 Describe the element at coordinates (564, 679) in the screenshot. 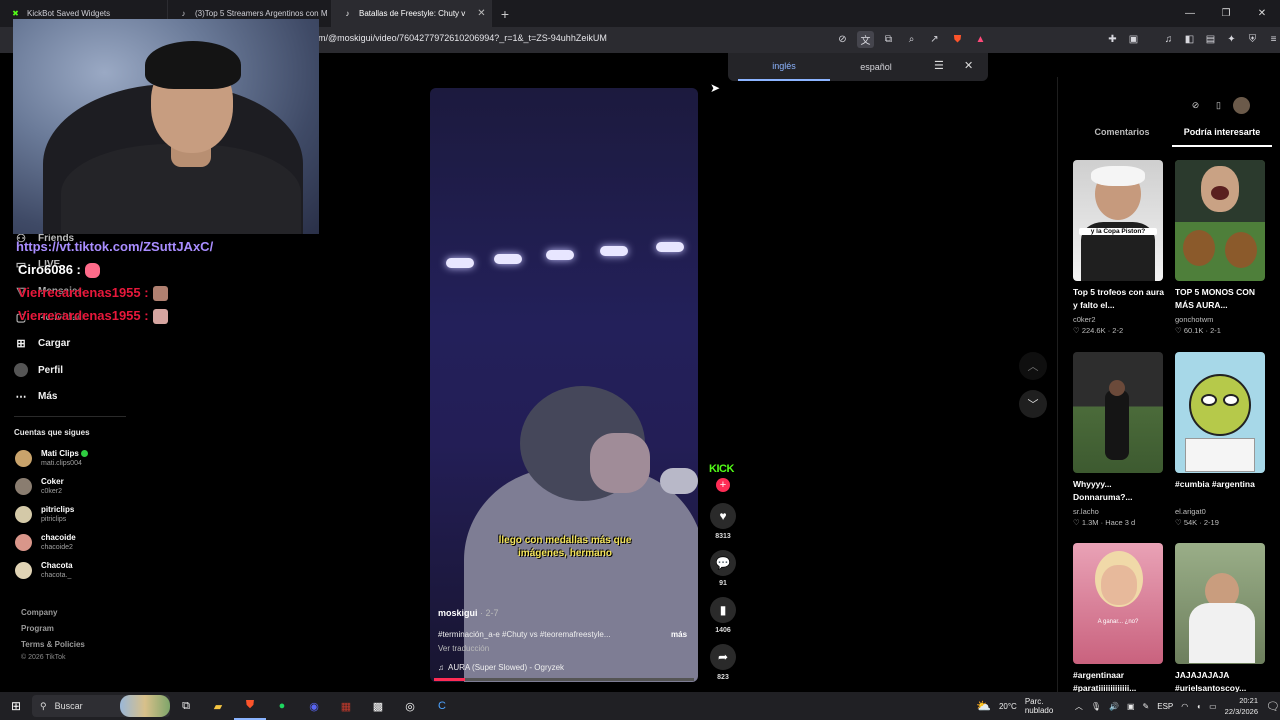

I see `video-progress-bar` at that location.